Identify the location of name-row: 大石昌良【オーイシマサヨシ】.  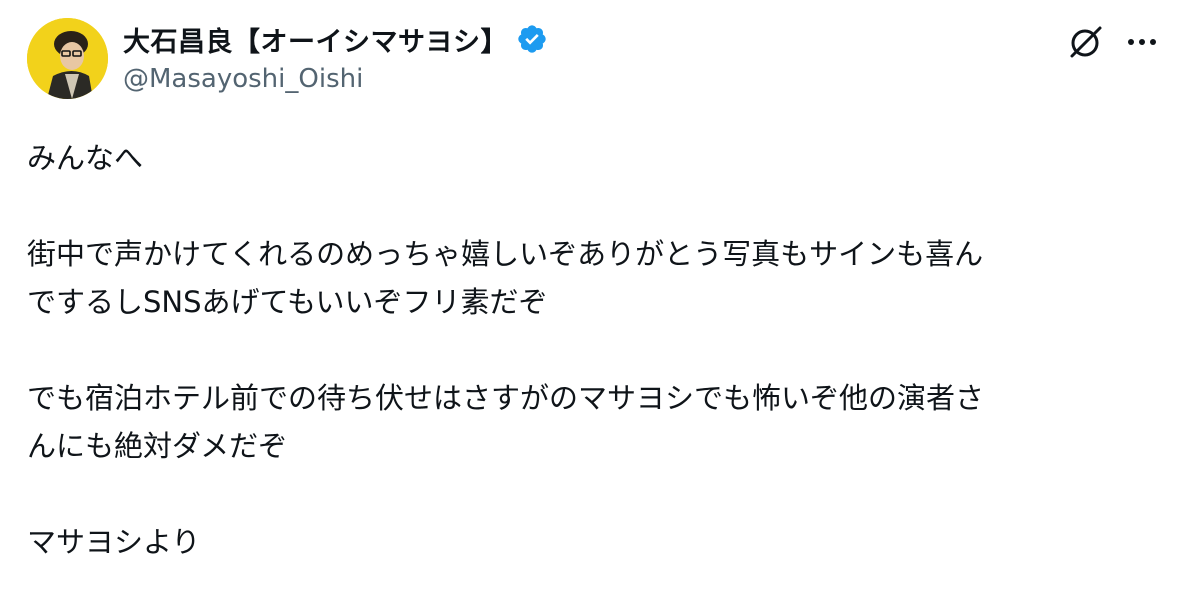
(335, 39).